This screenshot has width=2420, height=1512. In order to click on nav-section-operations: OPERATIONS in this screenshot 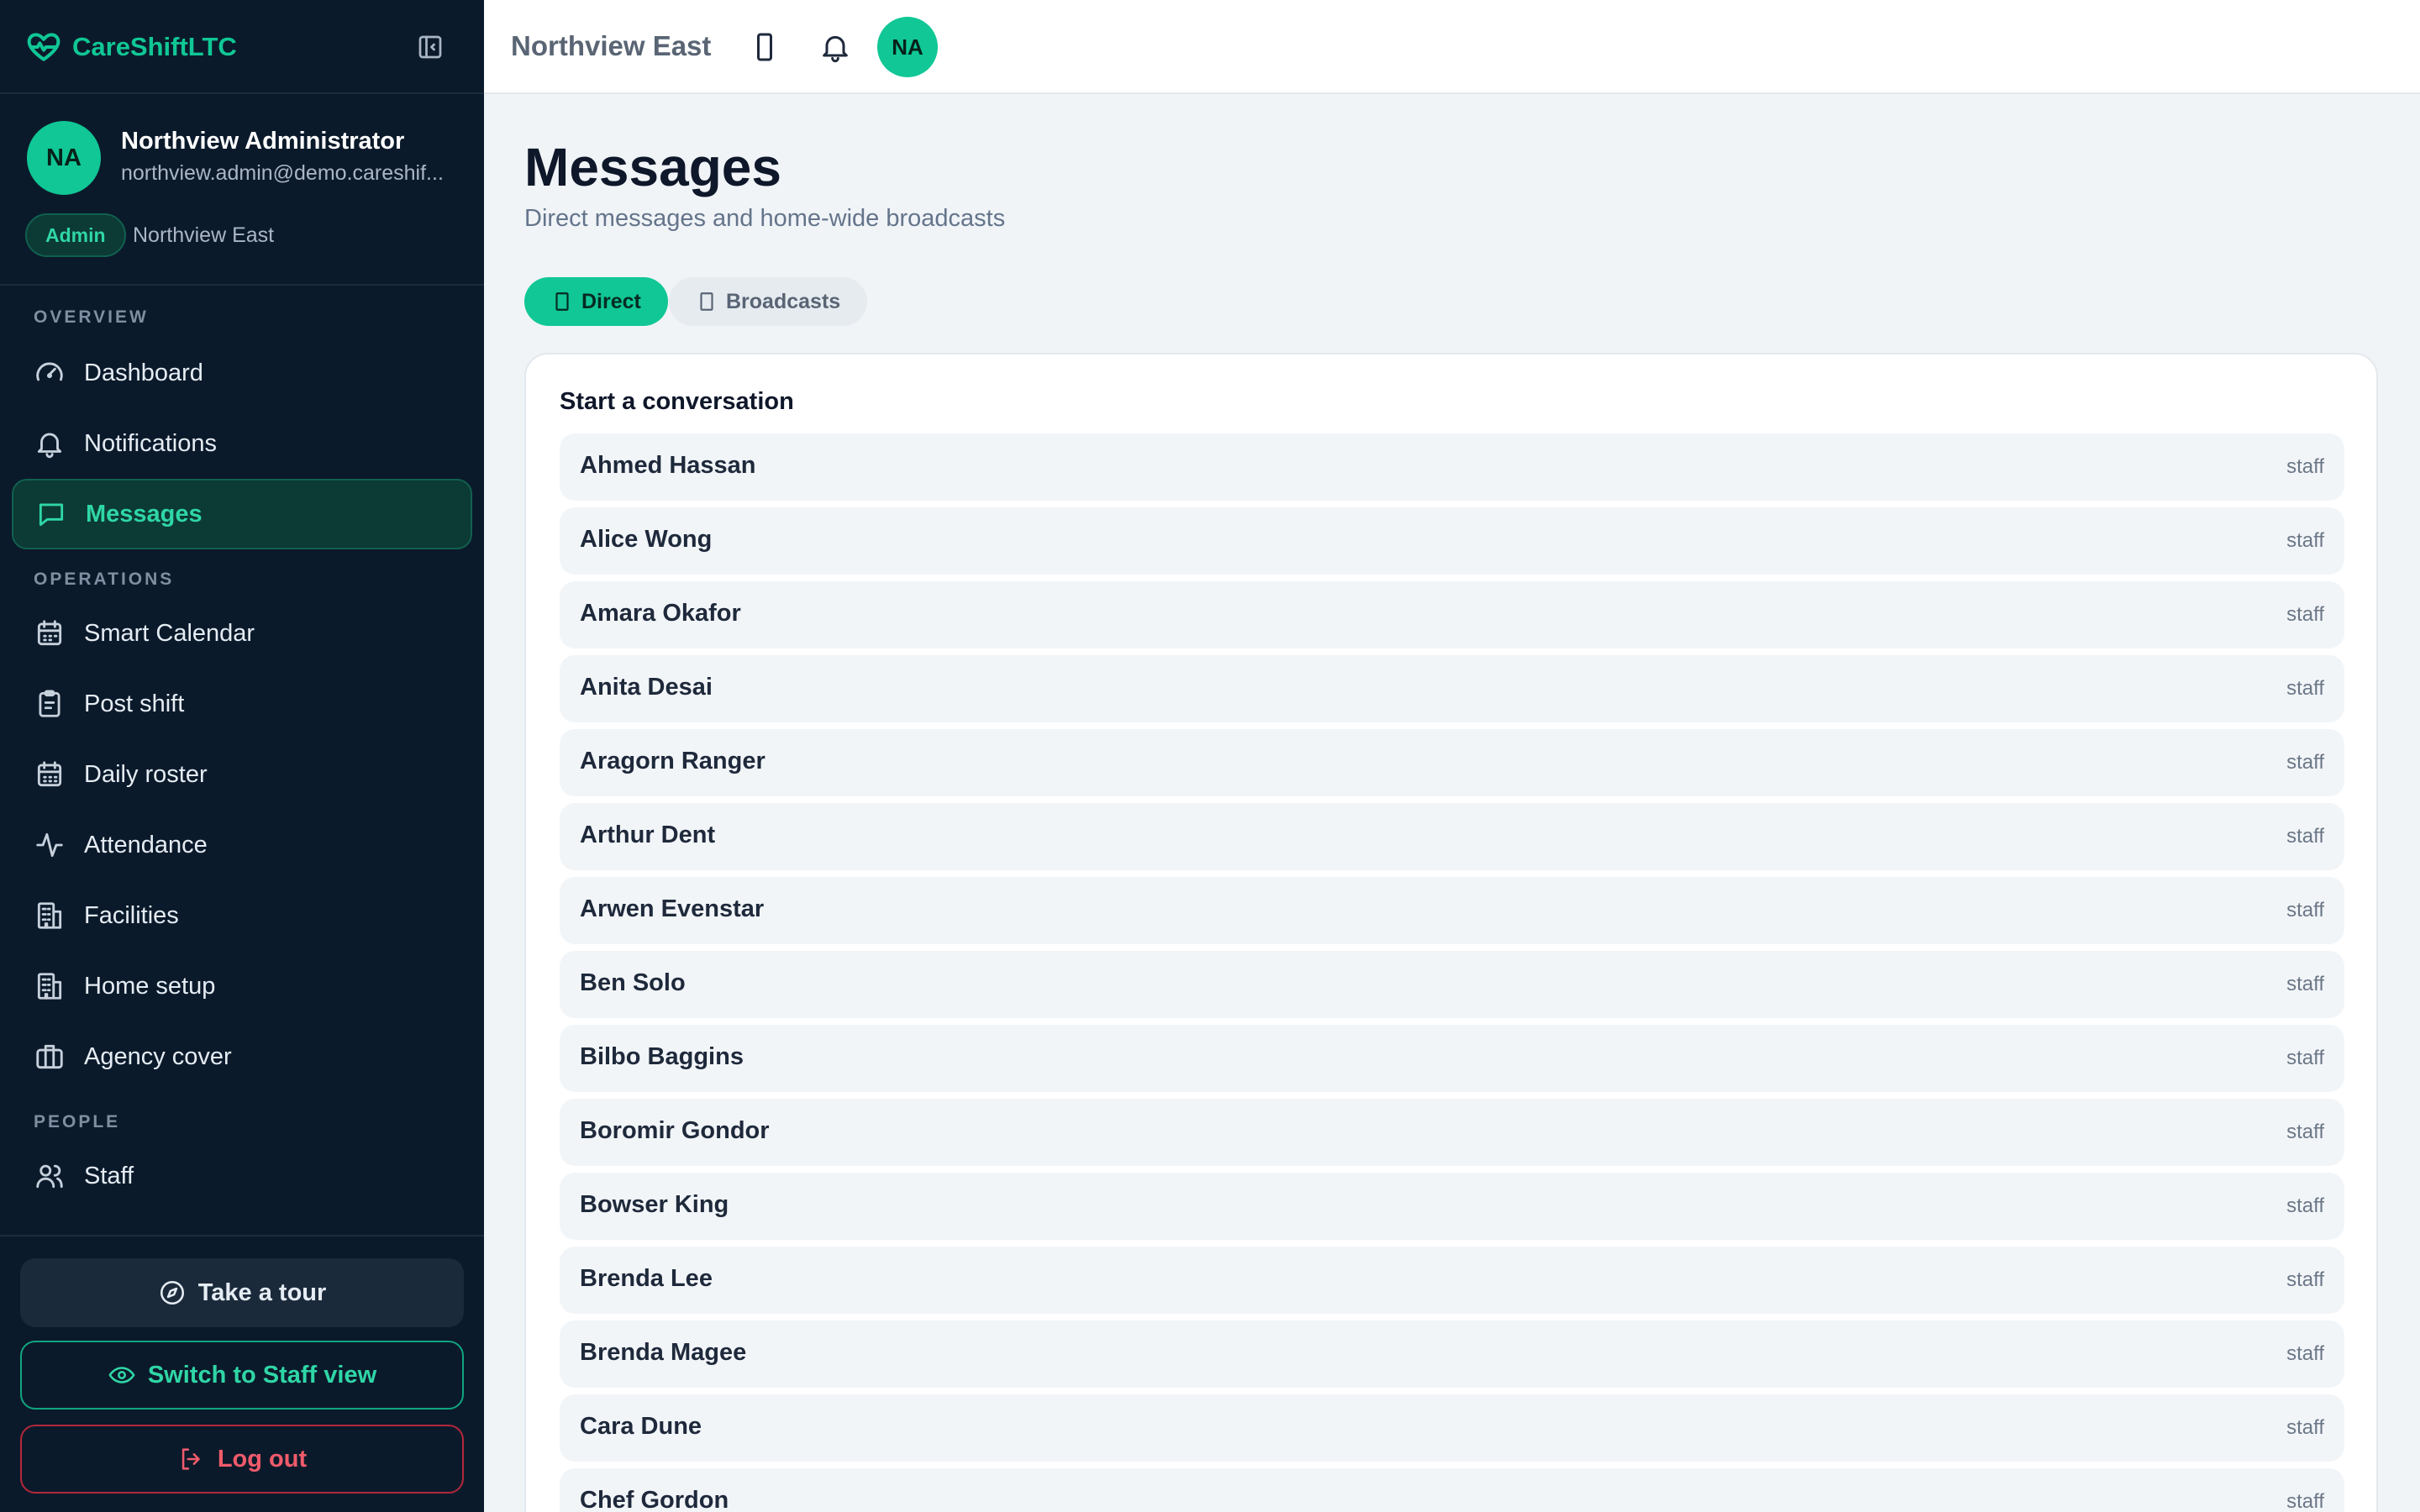, I will do `click(105, 579)`.